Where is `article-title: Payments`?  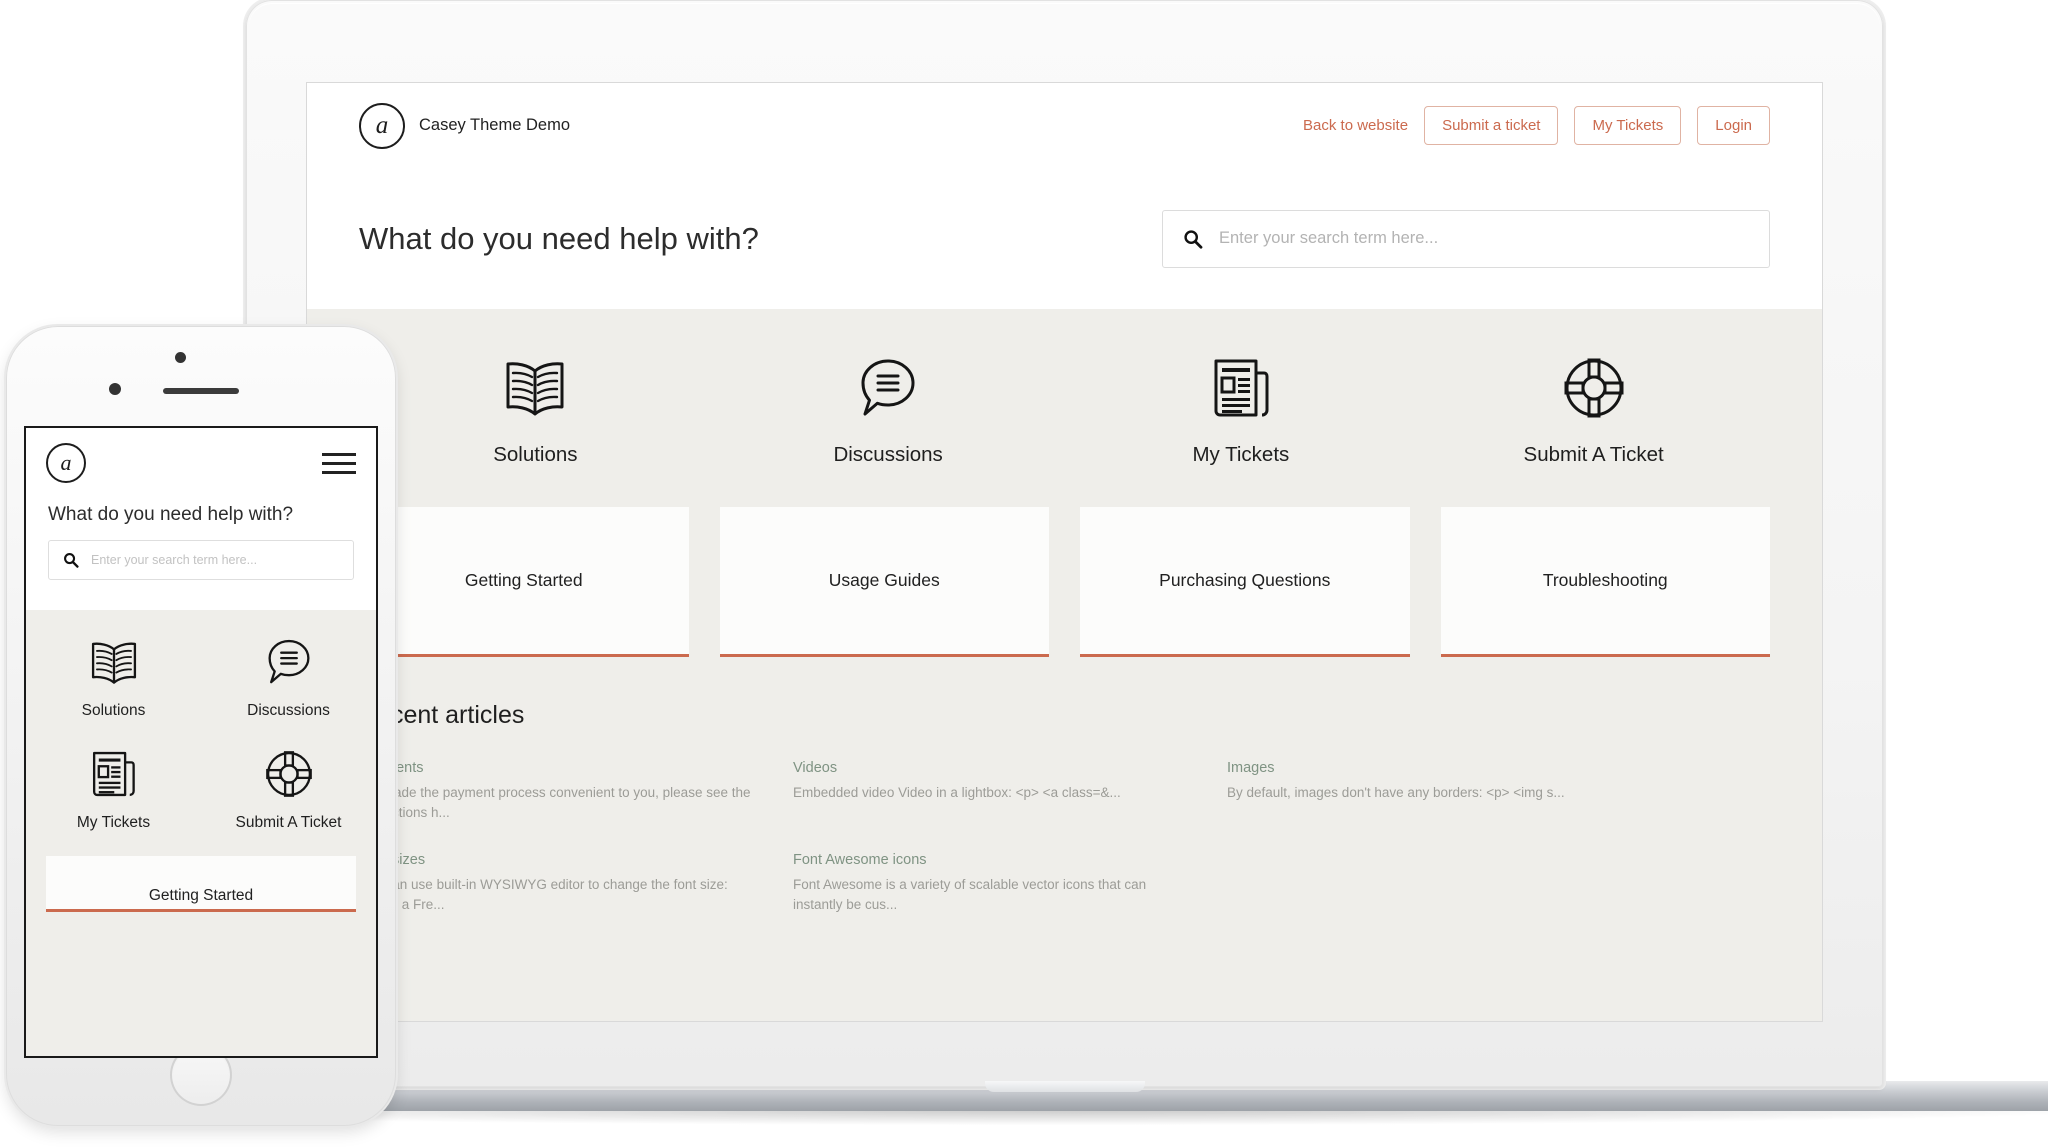 article-title: Payments is located at coordinates (555, 768).